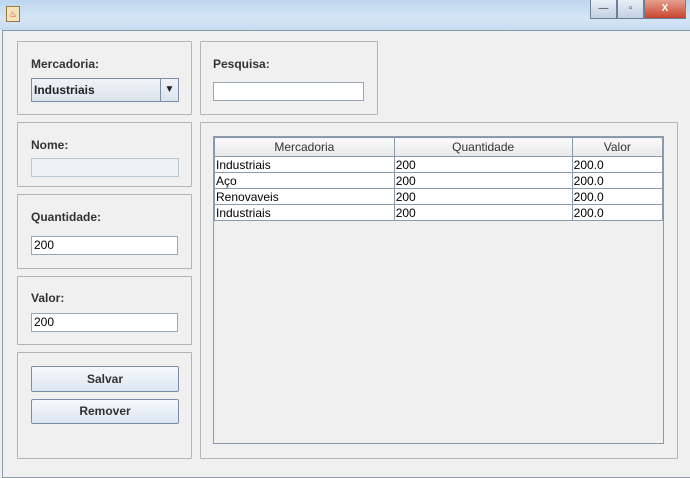  Describe the element at coordinates (483, 147) in the screenshot. I see `column-header-quantidade: Quantidade` at that location.